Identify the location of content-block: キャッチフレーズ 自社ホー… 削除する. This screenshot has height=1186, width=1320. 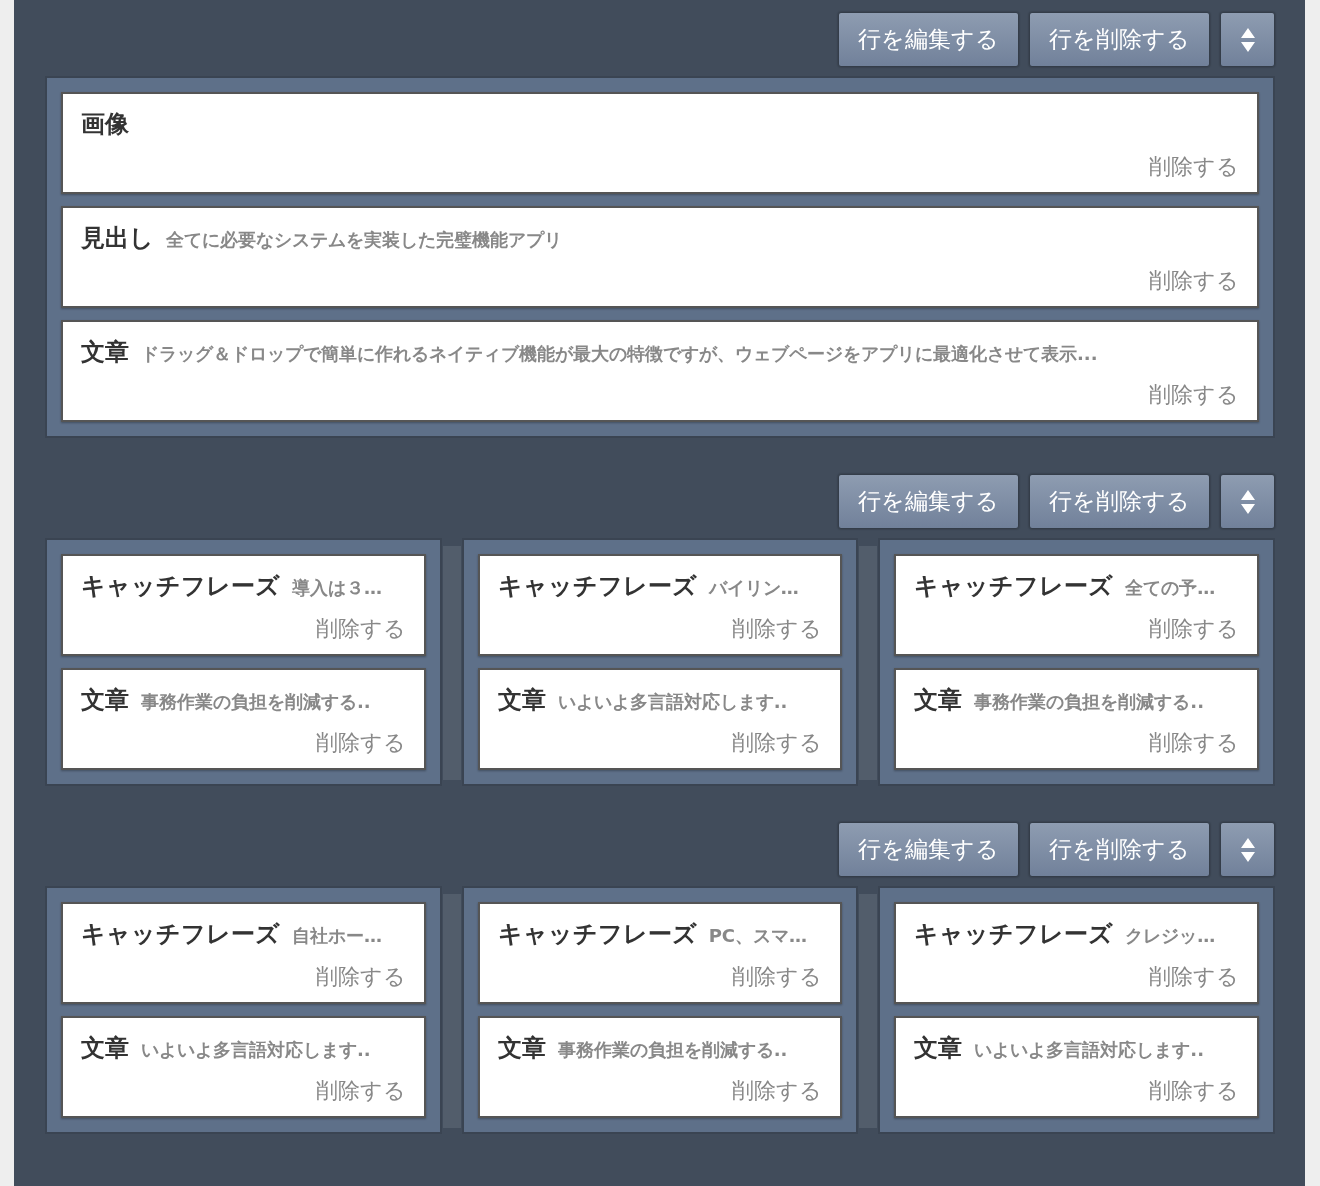
(243, 953).